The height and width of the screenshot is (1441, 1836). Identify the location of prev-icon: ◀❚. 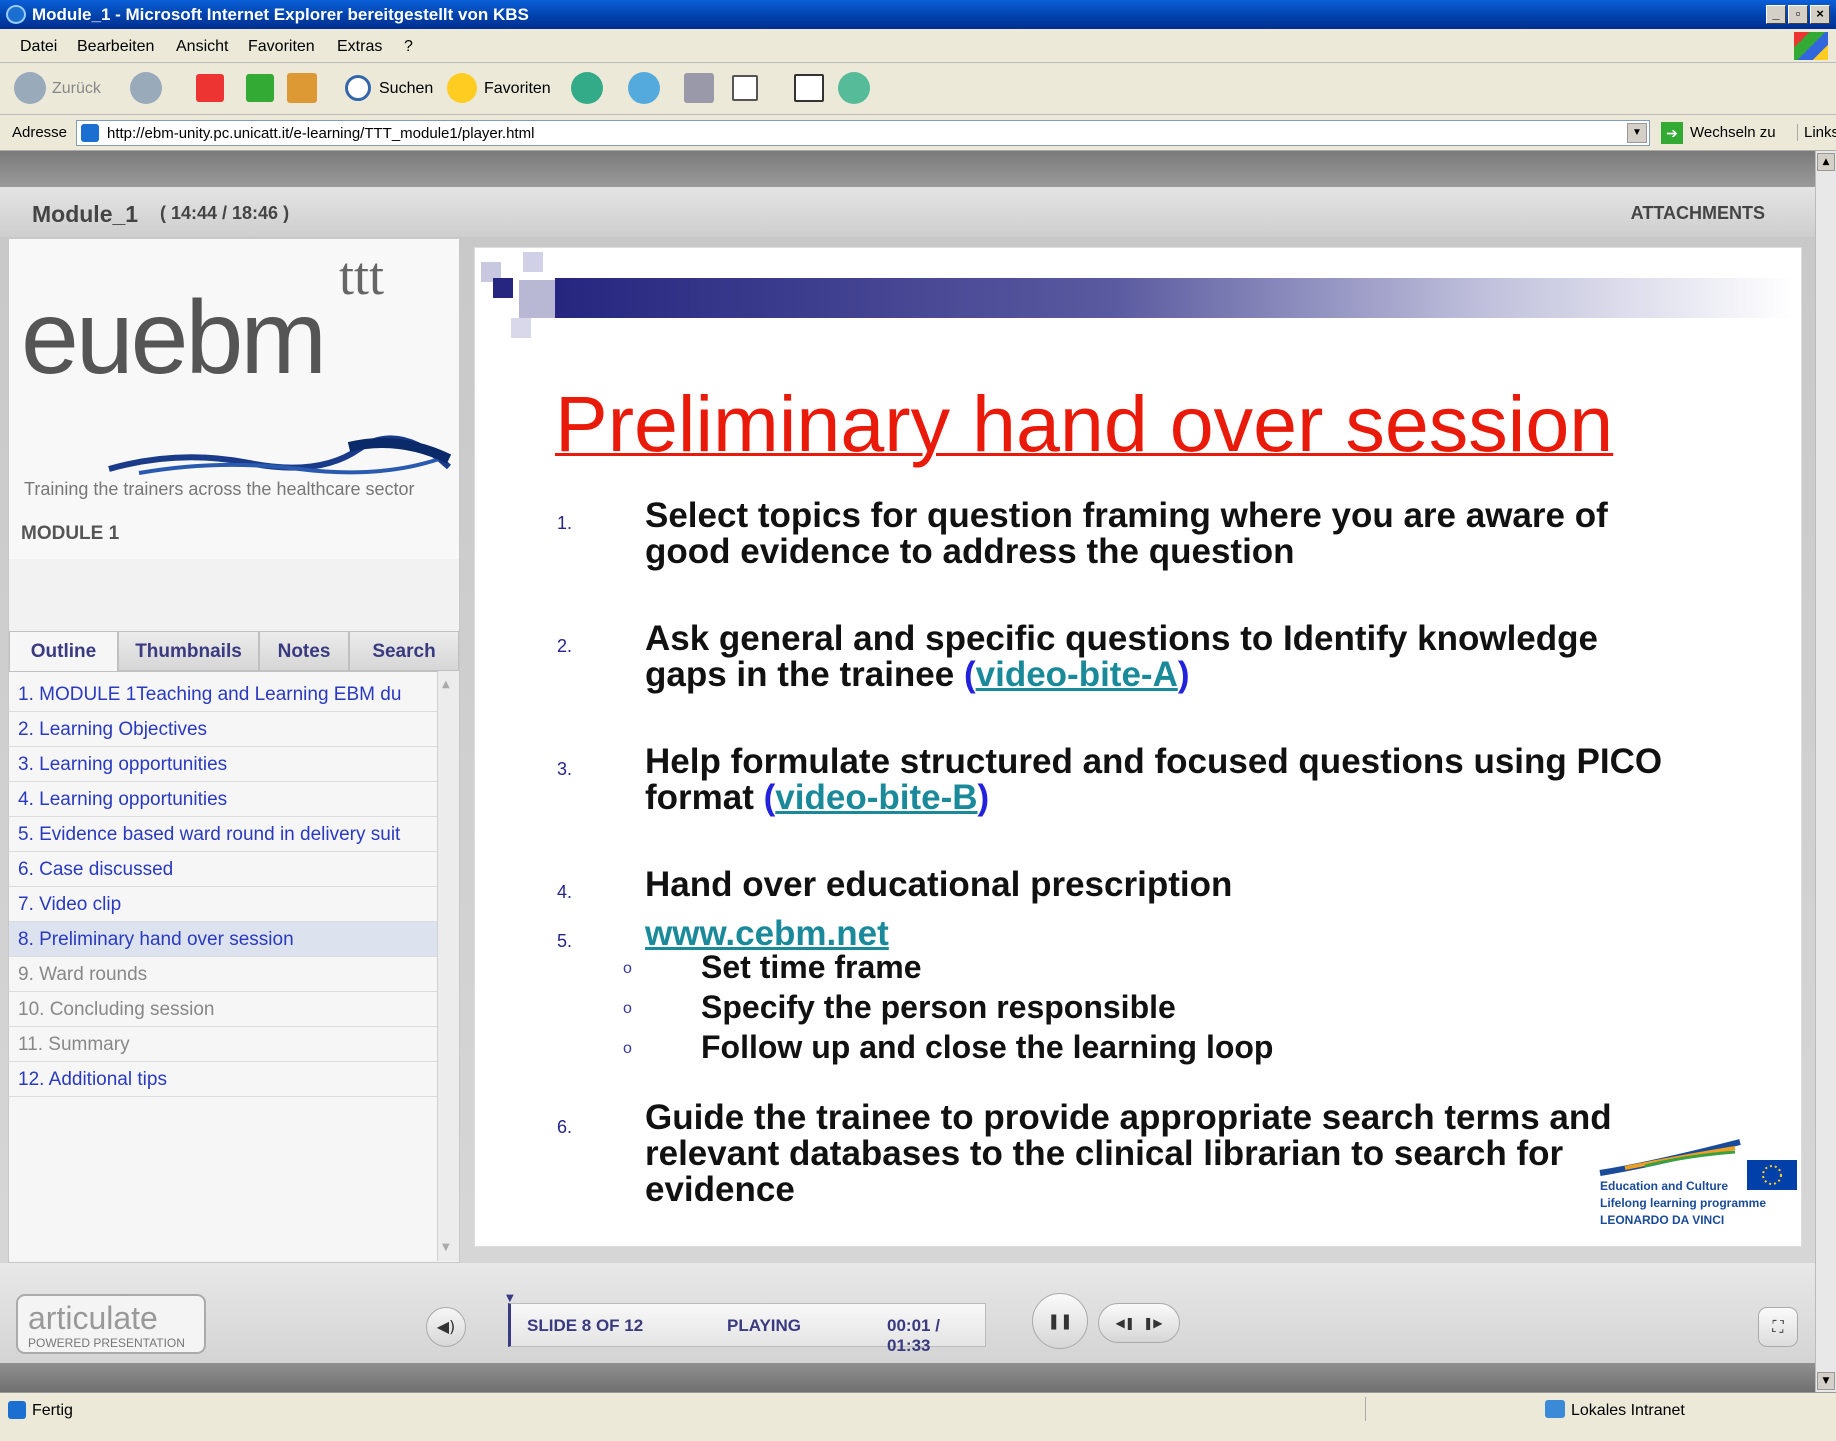
(1125, 1323).